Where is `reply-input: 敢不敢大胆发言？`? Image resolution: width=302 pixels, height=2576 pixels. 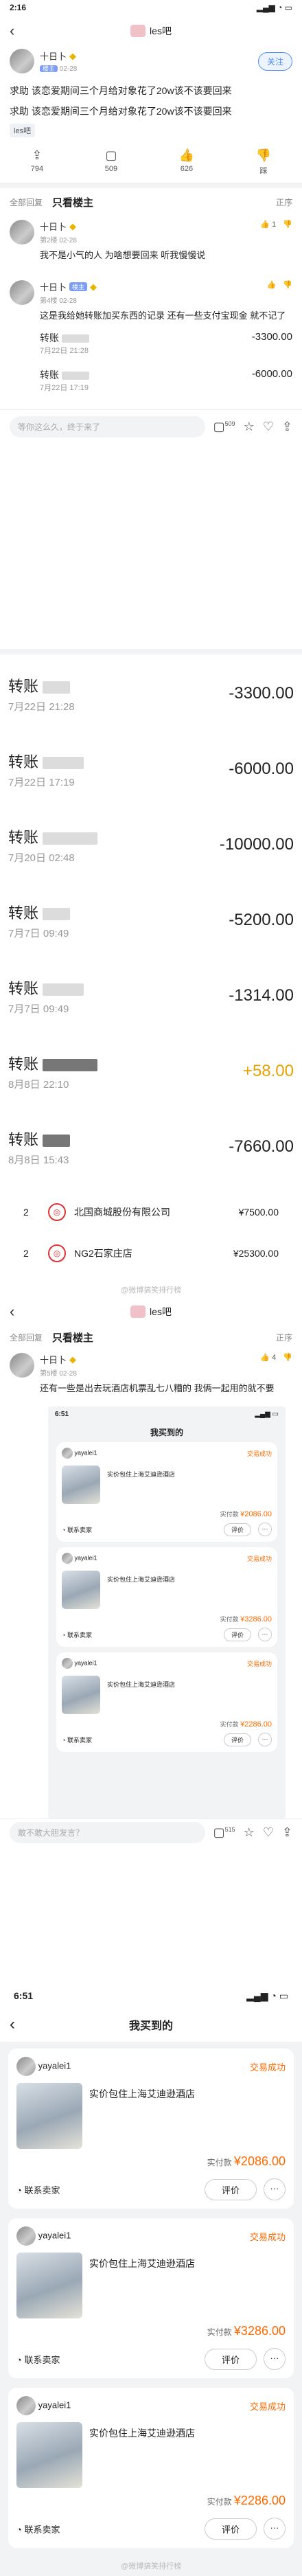 reply-input: 敢不敢大胆发言？ is located at coordinates (107, 1832).